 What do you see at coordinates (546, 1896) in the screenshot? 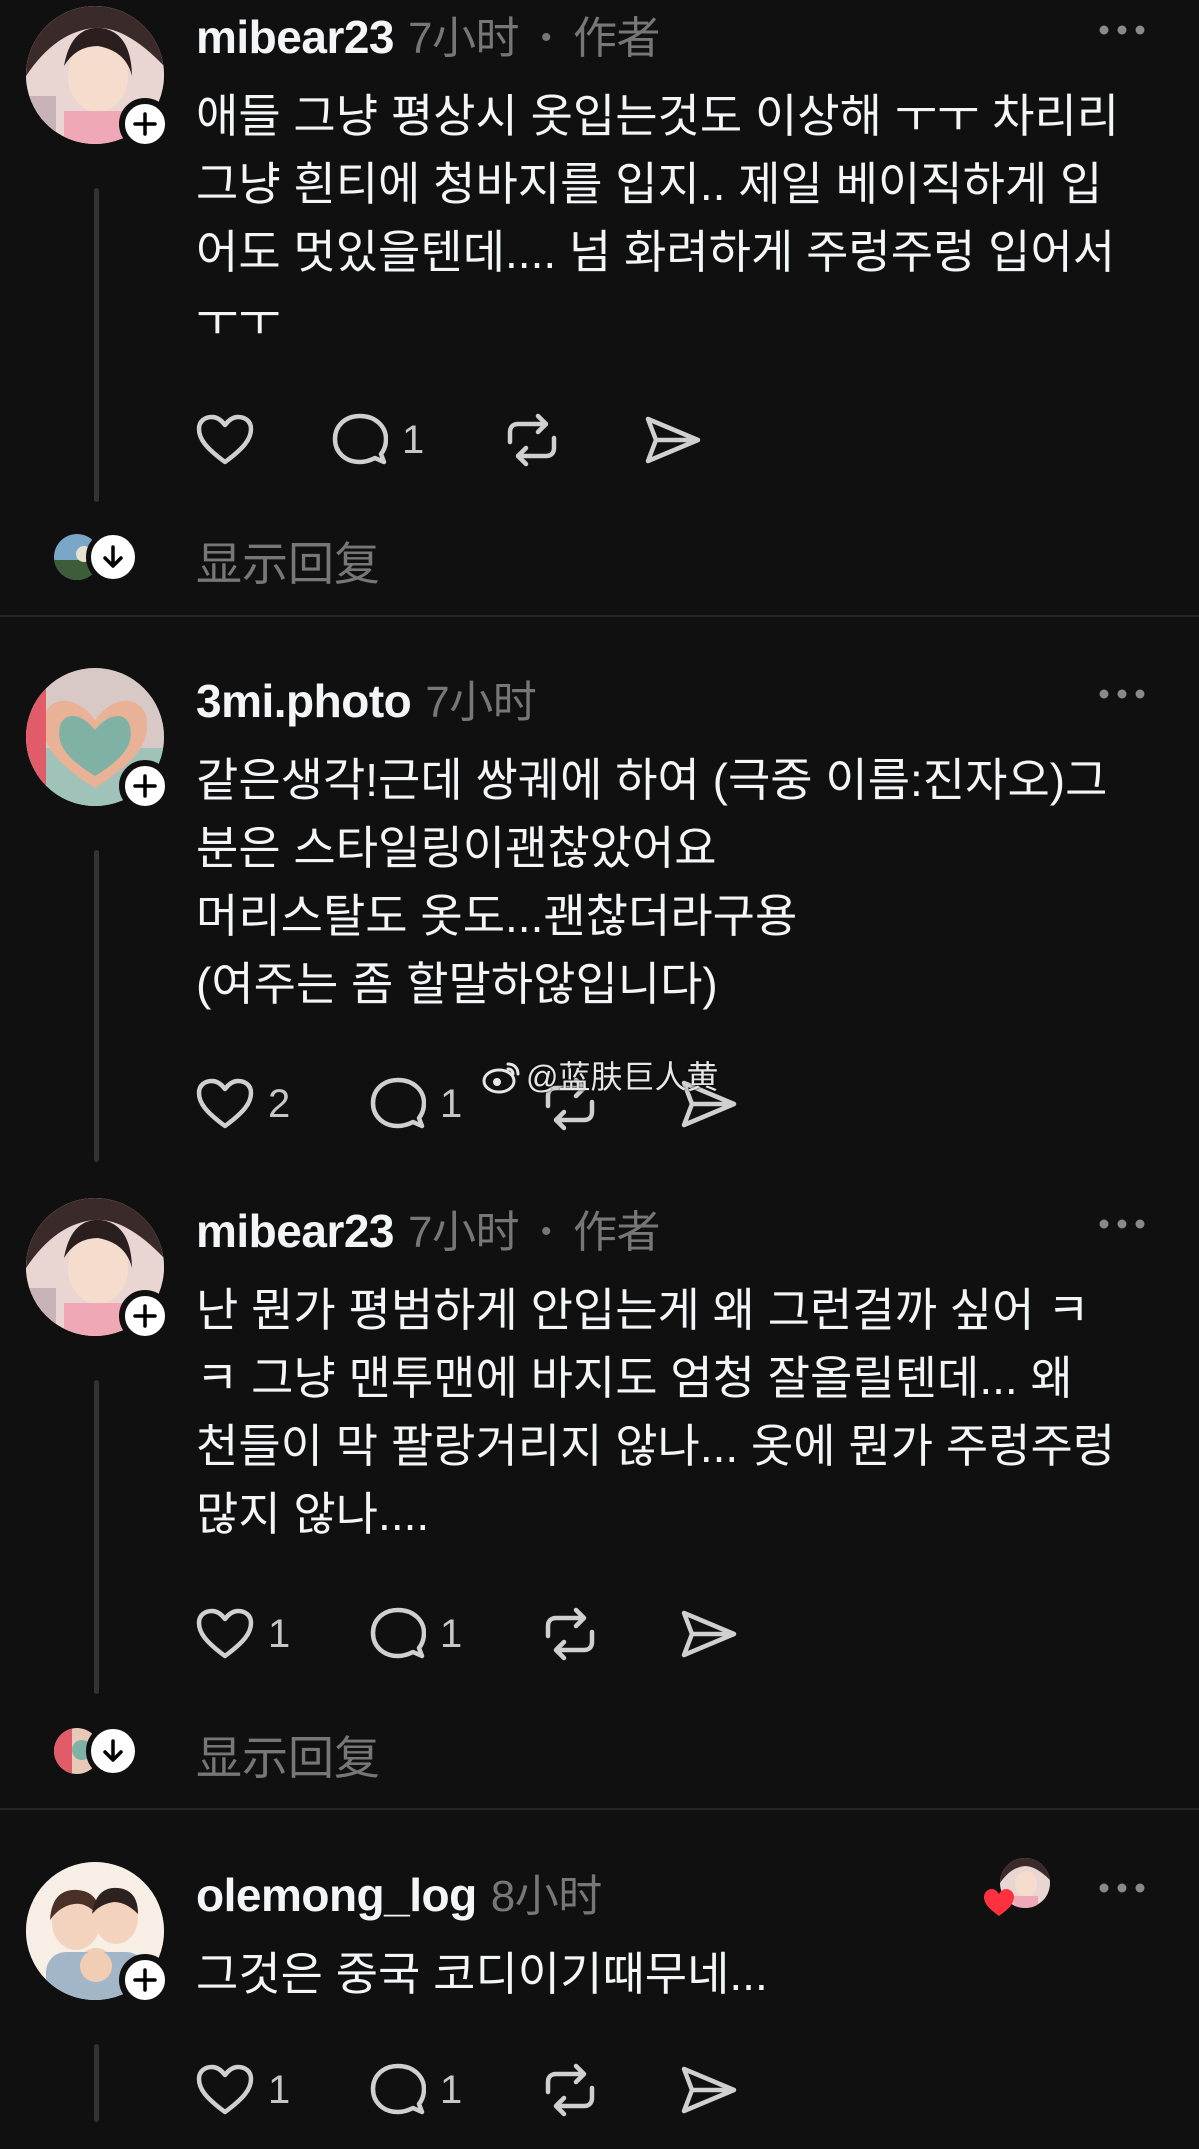
I see `timestamp: 8小时` at bounding box center [546, 1896].